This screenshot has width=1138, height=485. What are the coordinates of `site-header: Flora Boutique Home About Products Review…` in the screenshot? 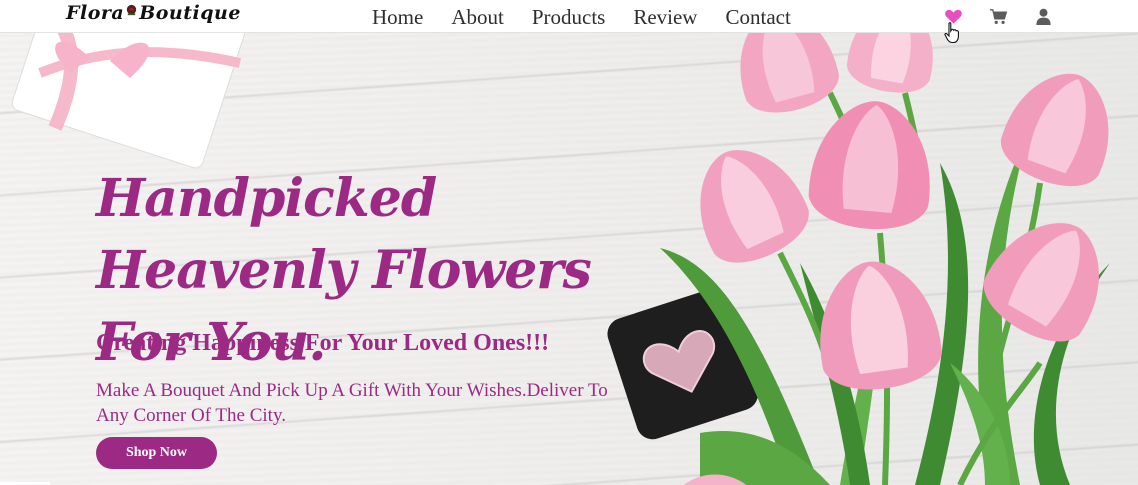 It's located at (569, 16).